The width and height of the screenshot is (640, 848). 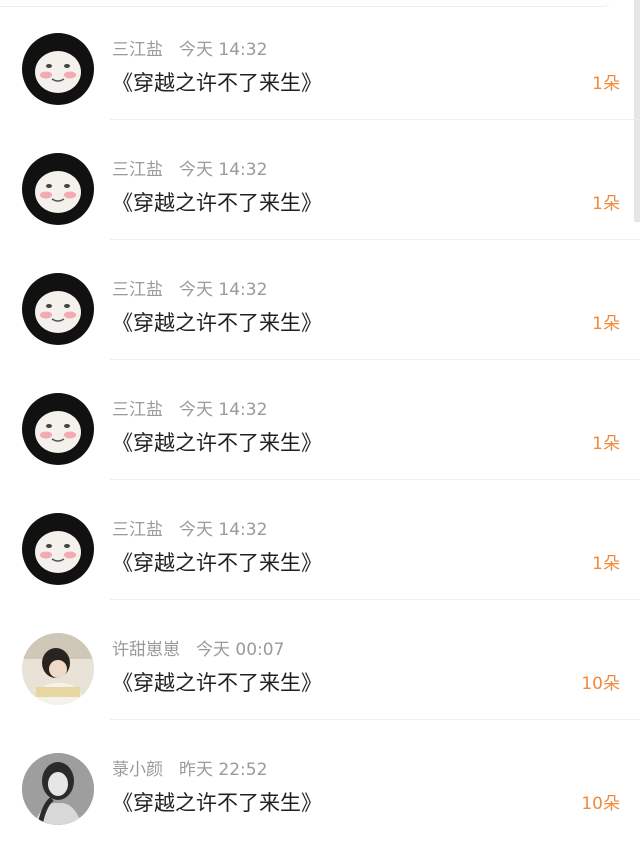 I want to click on sender-name: 许甜崽崽, so click(x=146, y=650).